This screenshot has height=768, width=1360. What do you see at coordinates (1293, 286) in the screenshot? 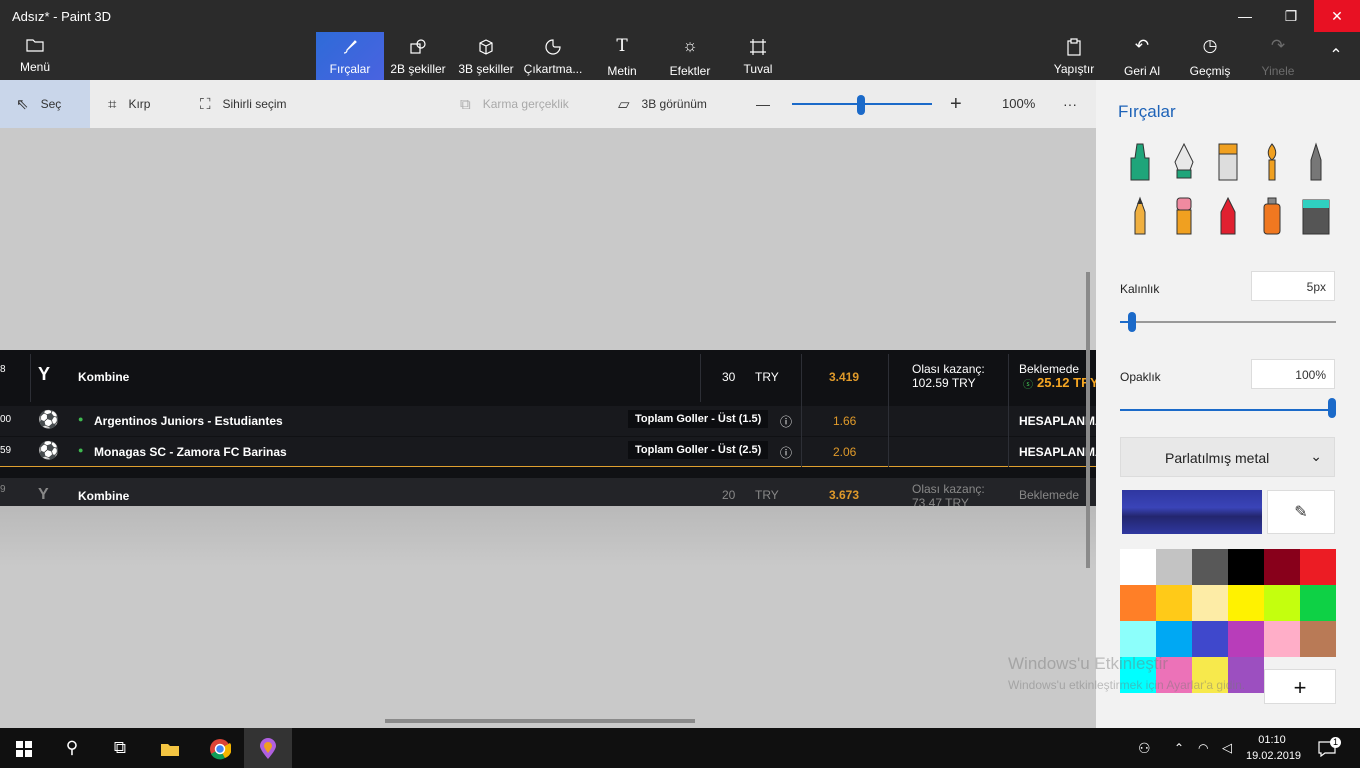
I see `thickness-input: 5px` at bounding box center [1293, 286].